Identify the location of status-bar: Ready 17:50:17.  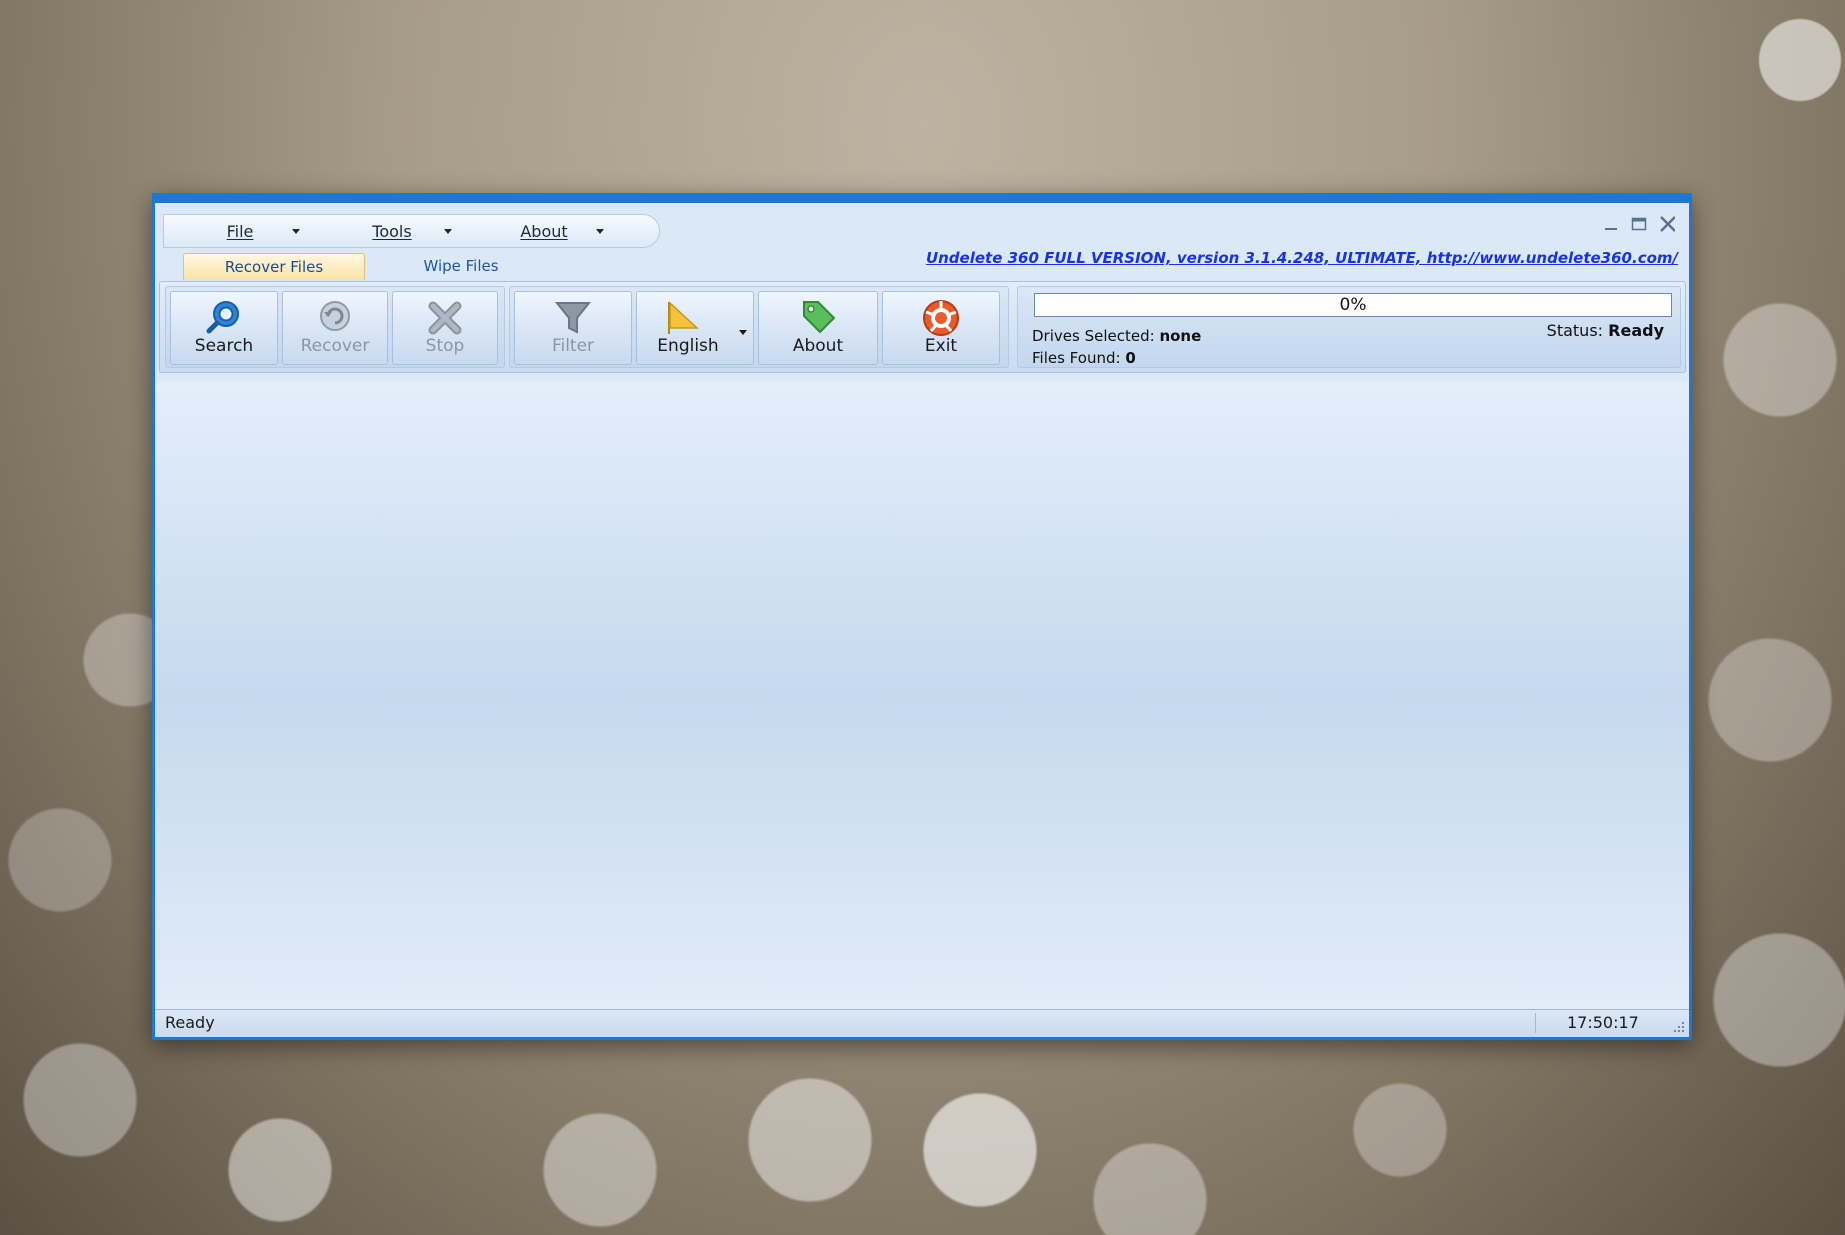
(922, 1023).